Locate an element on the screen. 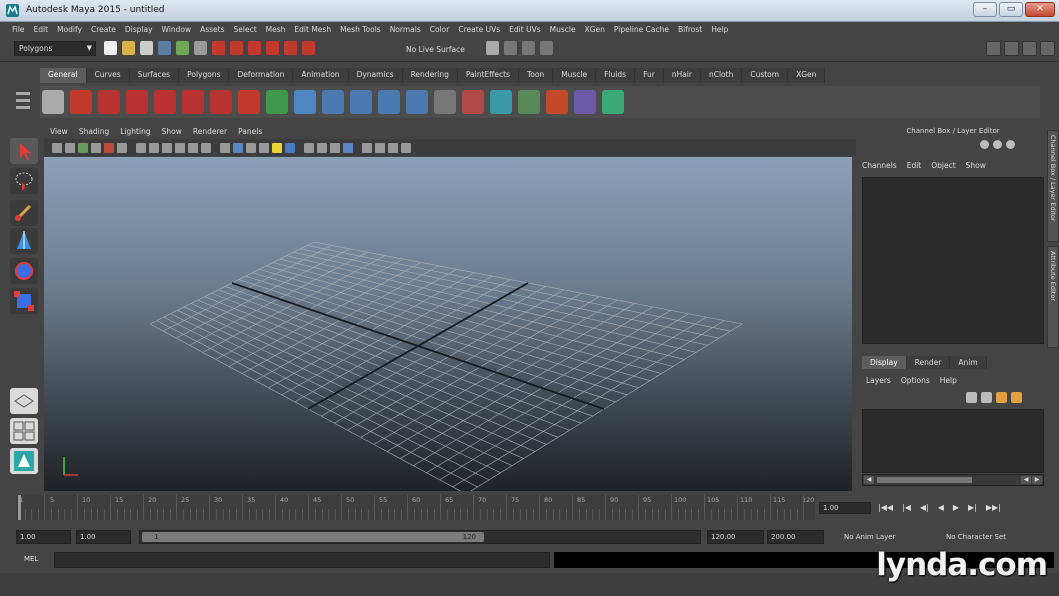 The image size is (1059, 596). antialias-icon is located at coordinates (290, 147).